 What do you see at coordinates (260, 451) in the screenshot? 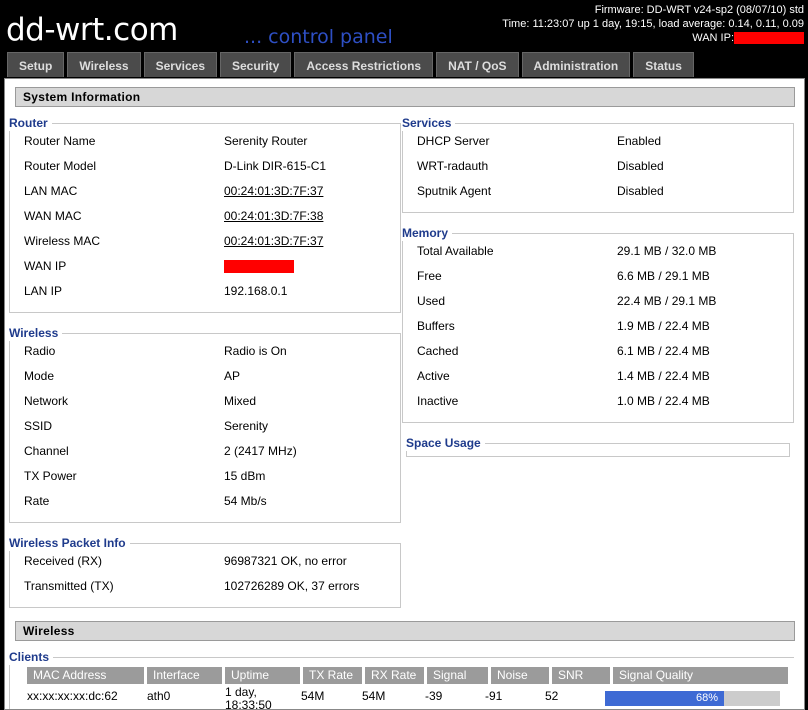
I see `row-value: 2 (2417 MHz)` at bounding box center [260, 451].